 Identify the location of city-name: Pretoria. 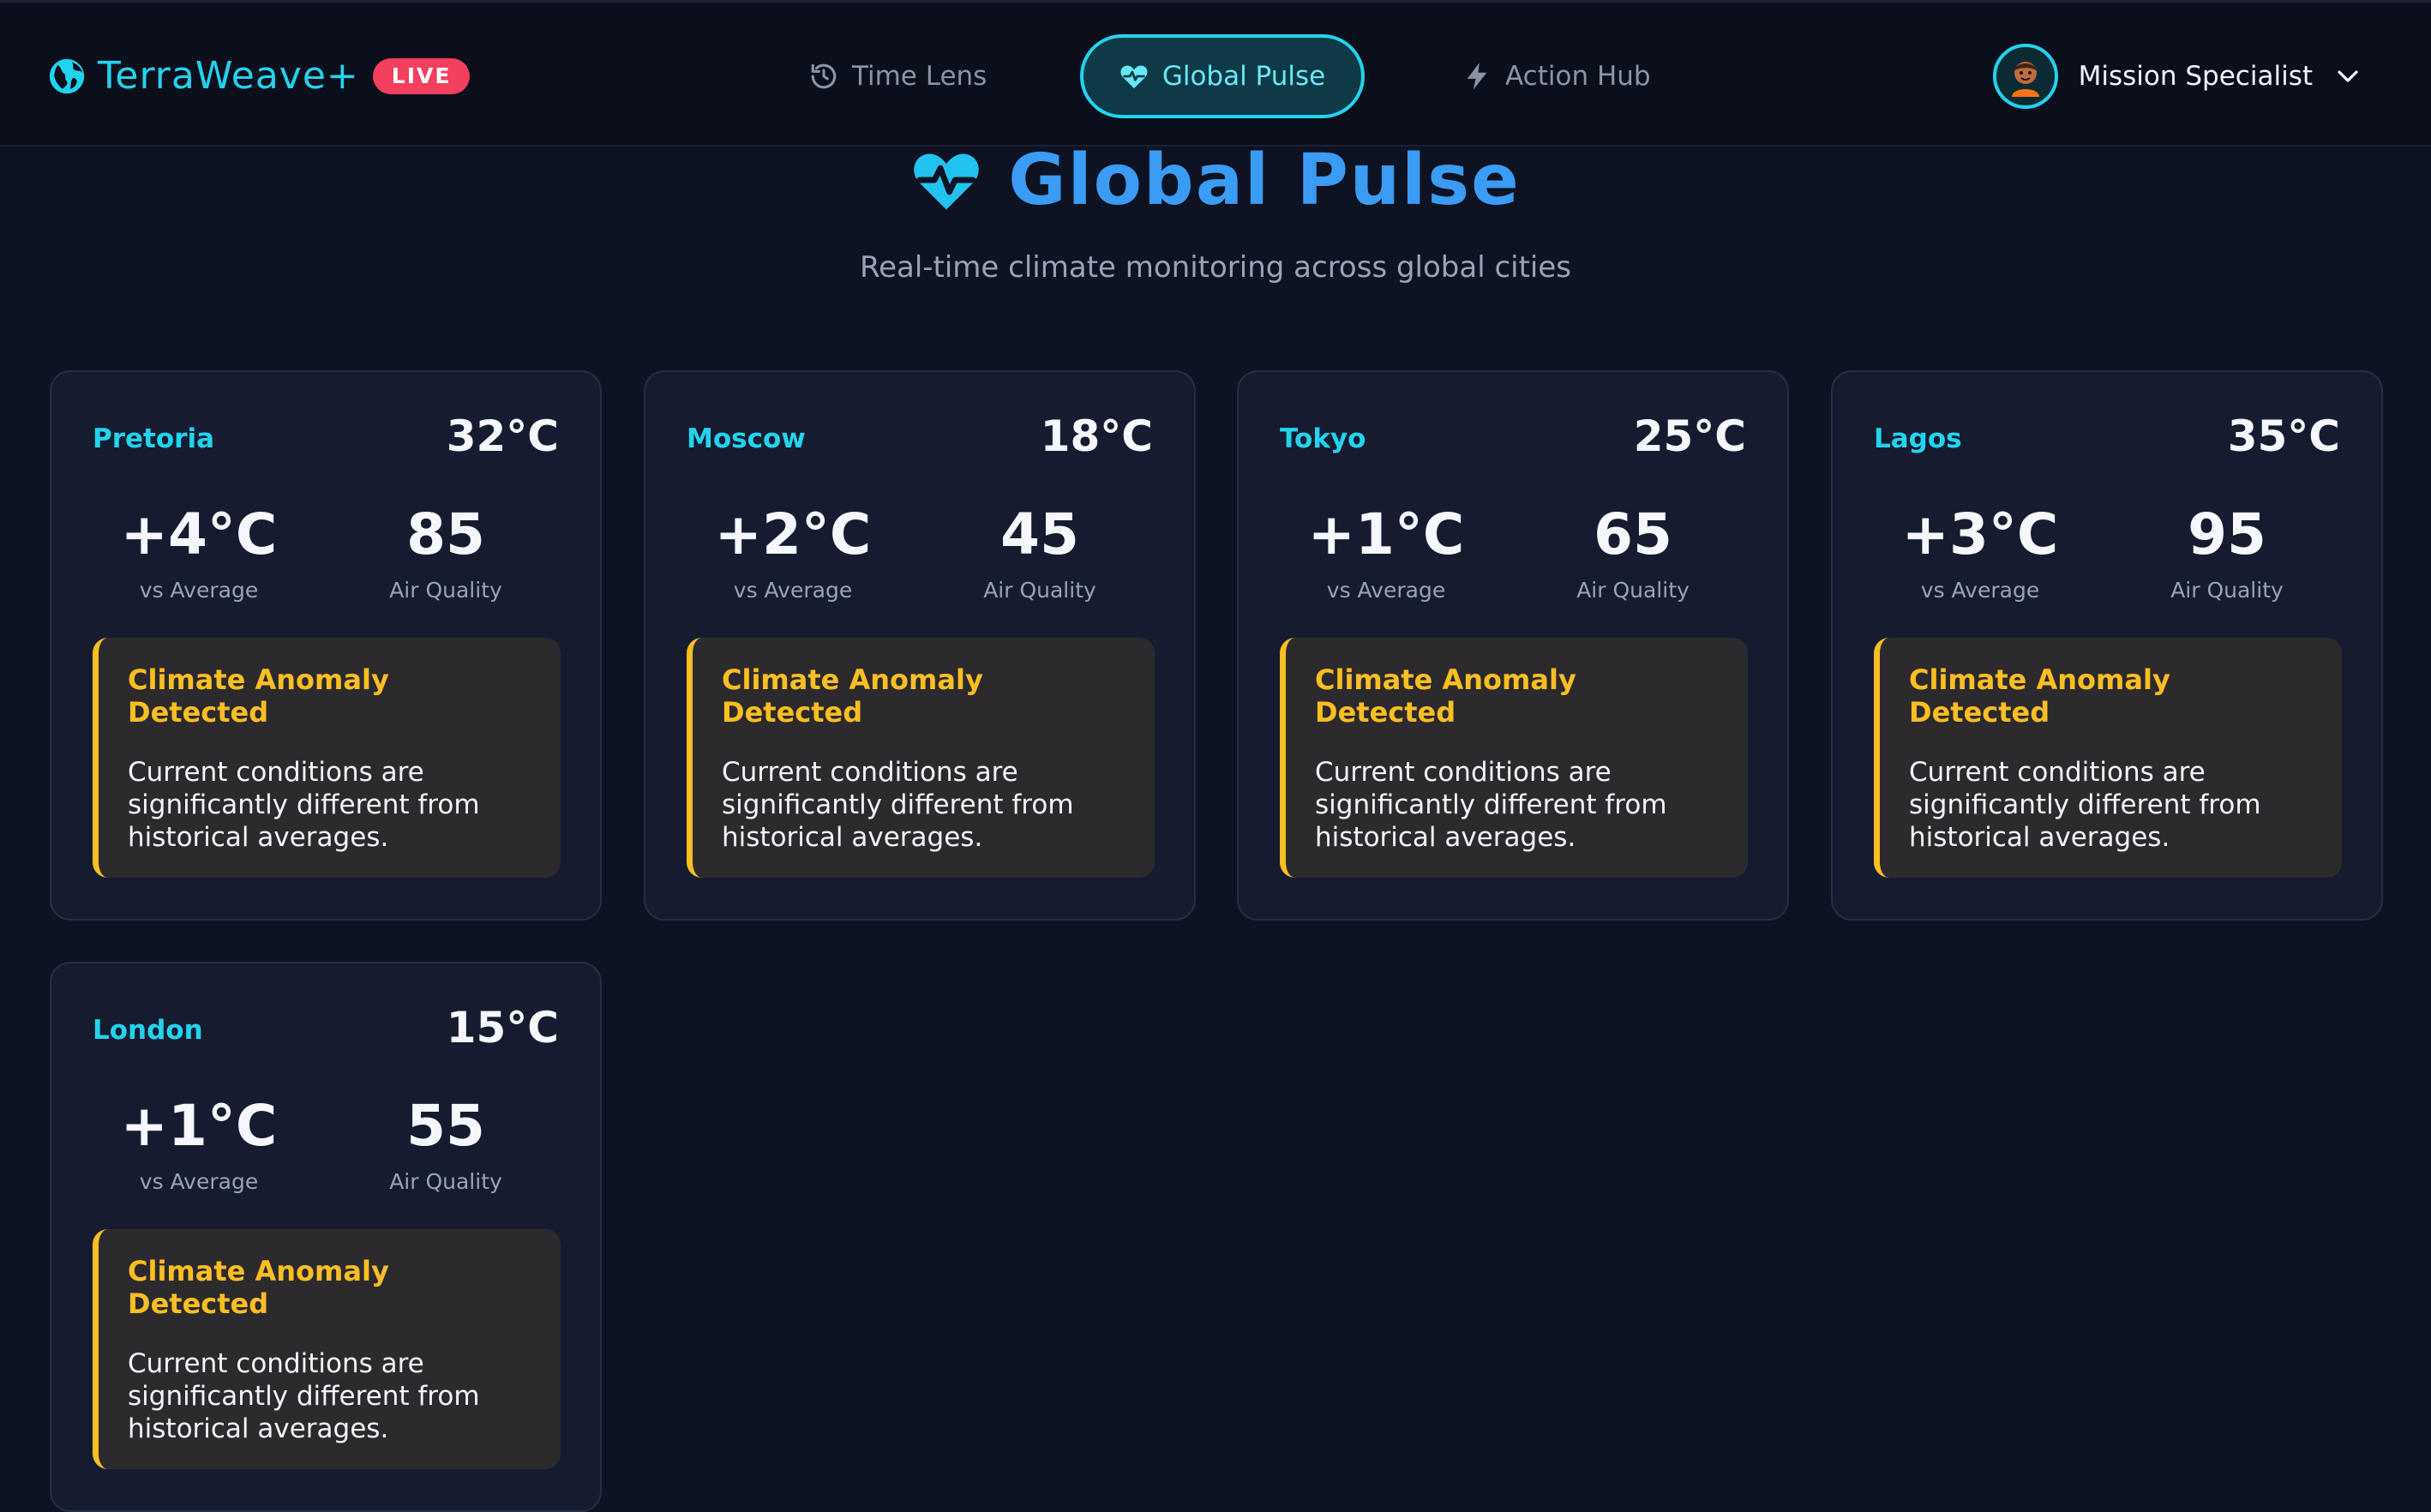
(154, 438).